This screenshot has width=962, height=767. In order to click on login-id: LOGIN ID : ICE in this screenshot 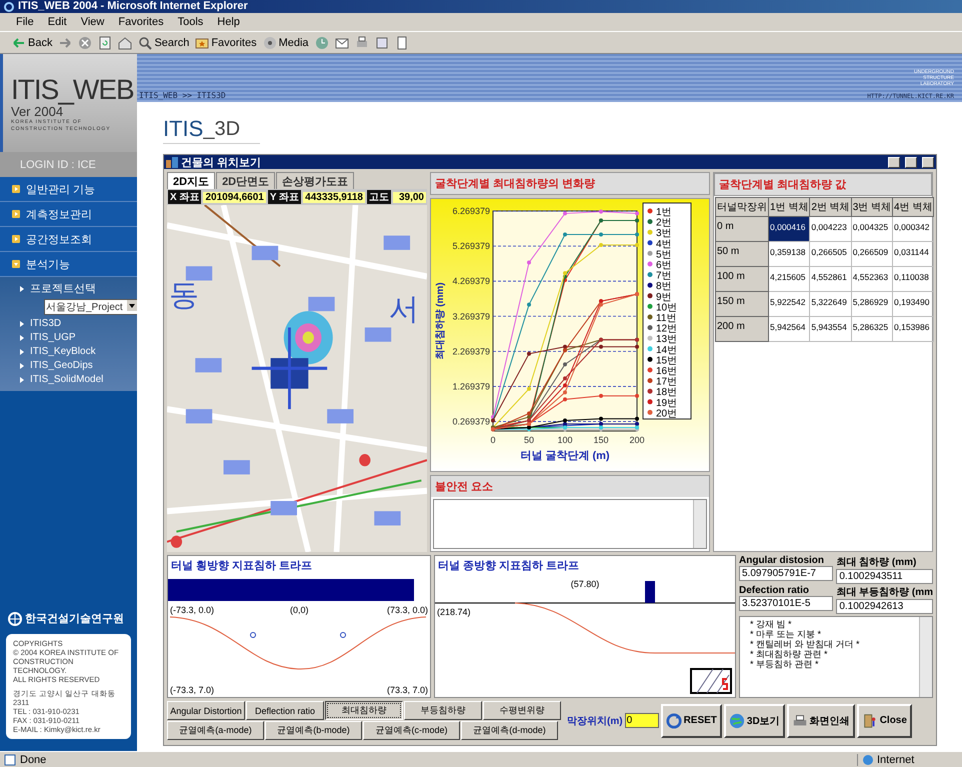, I will do `click(68, 164)`.